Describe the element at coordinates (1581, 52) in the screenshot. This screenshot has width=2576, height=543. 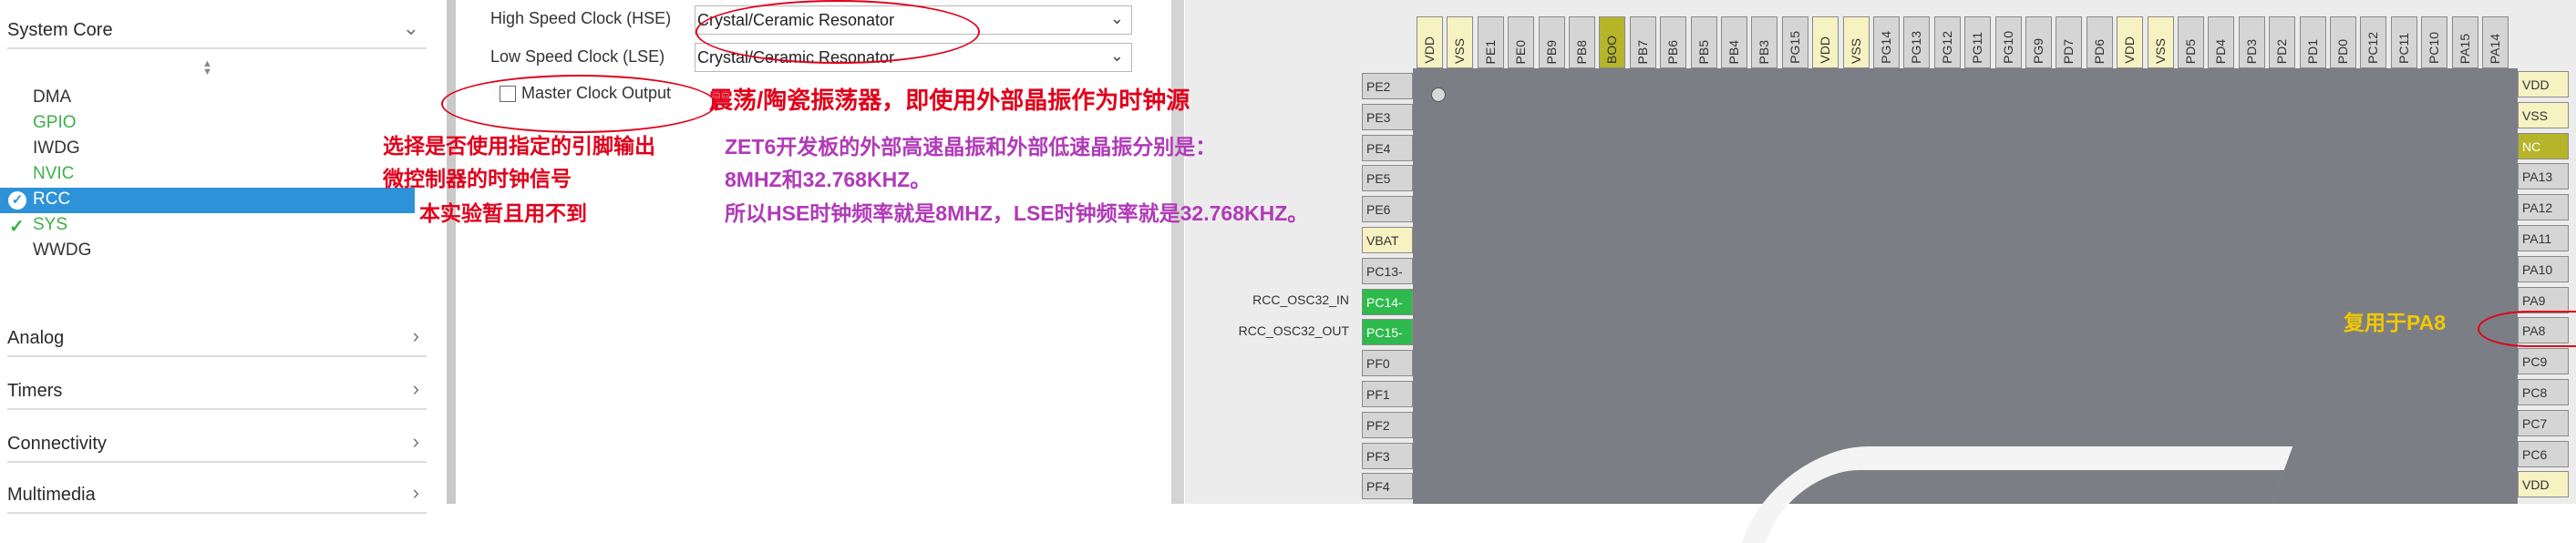
I see `pin-label: PB8` at that location.